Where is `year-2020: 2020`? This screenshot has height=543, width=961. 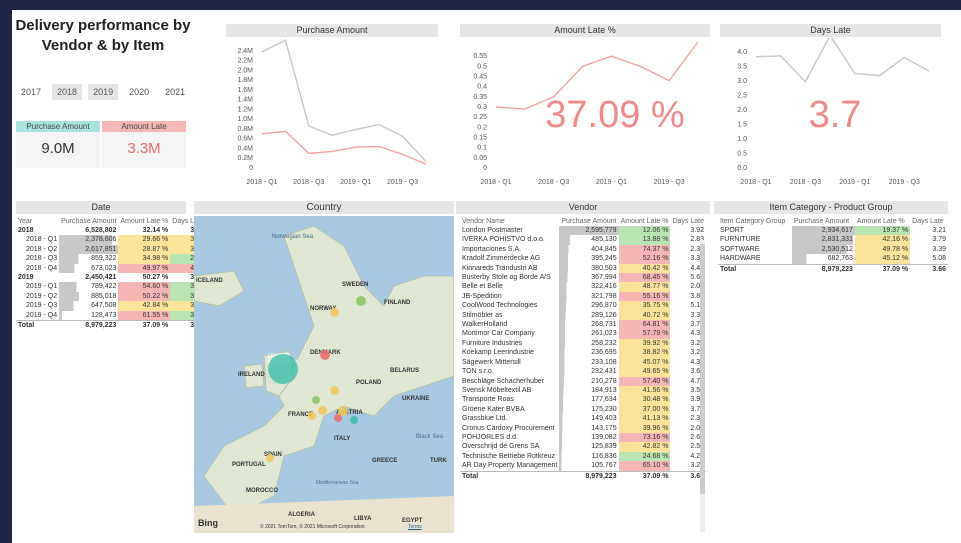 year-2020: 2020 is located at coordinates (139, 92).